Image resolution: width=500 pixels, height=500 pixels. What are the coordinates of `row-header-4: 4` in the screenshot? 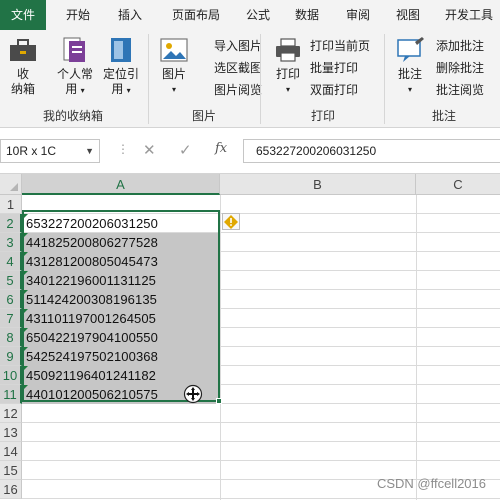 It's located at (11, 261).